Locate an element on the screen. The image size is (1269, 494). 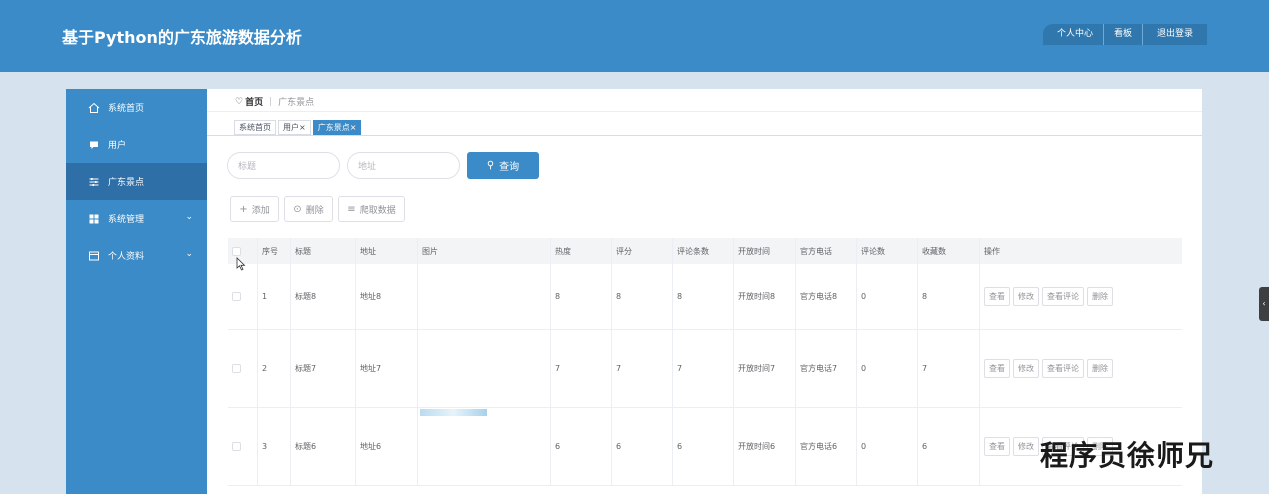
sidebar-item-attractions: 广东景点 is located at coordinates (136, 181).